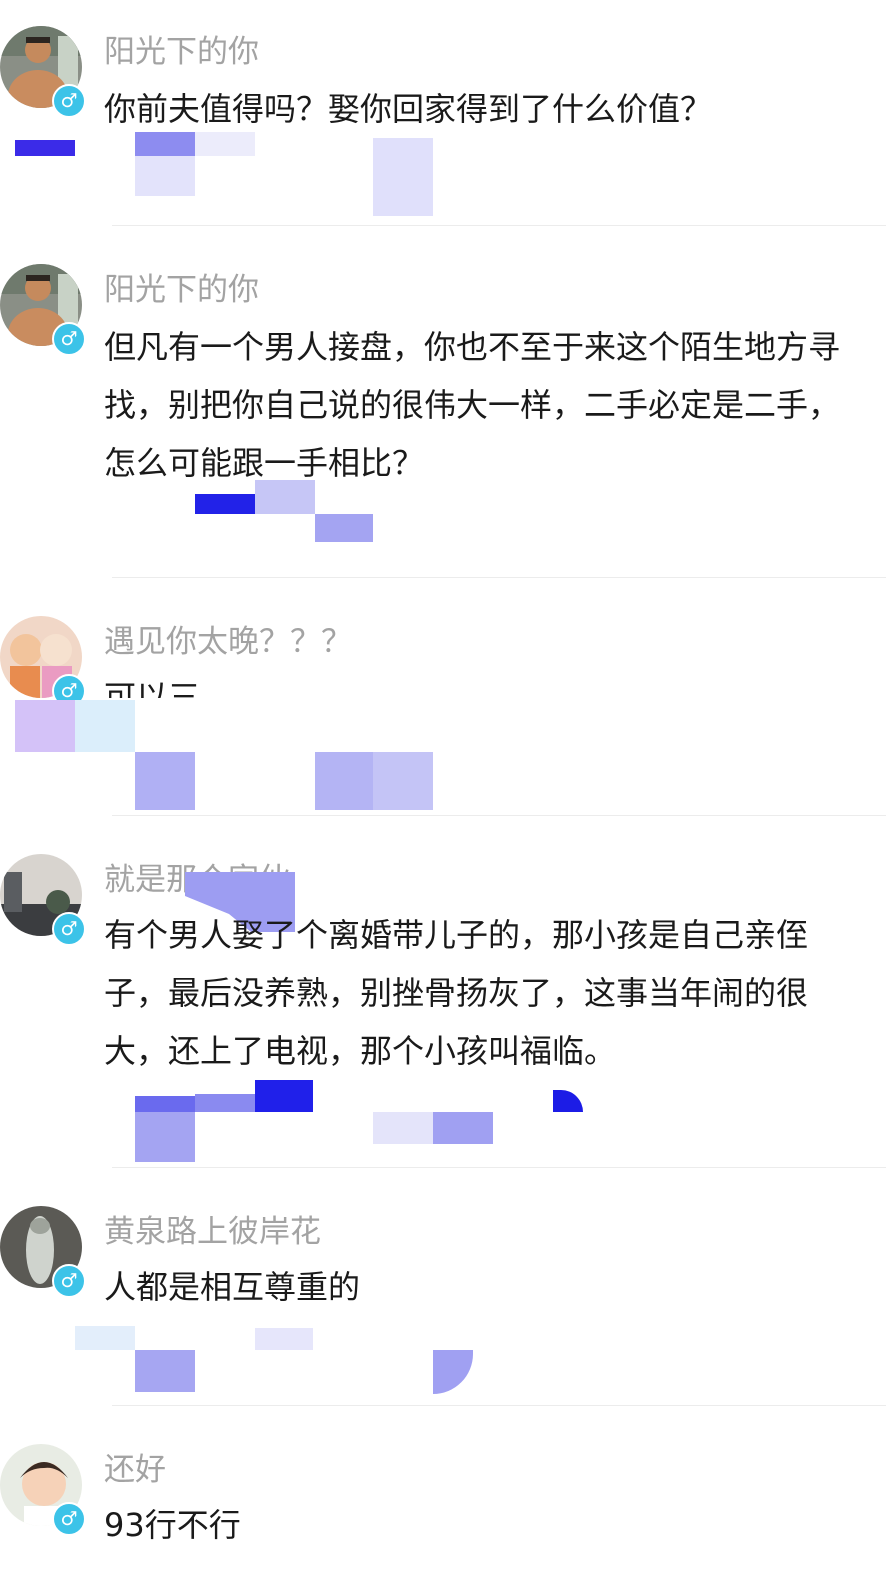 This screenshot has height=1576, width=886. I want to click on comment-text: 可以三, so click(152, 688).